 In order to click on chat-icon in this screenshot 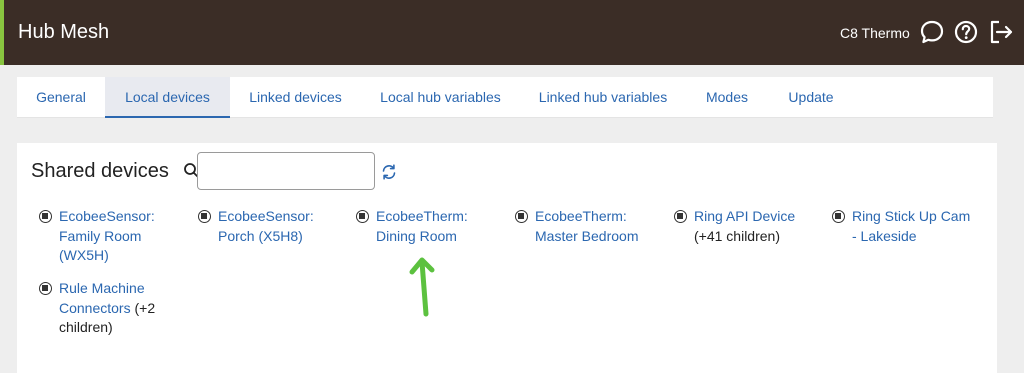, I will do `click(932, 32)`.